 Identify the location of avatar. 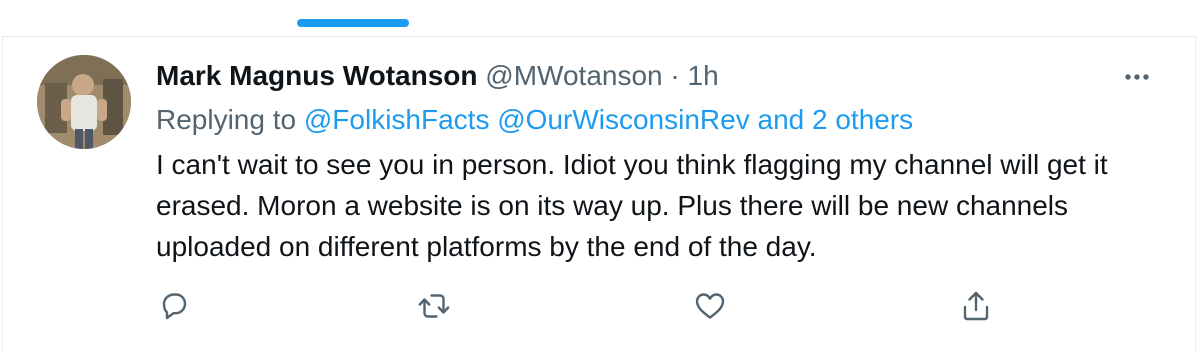
(84, 102).